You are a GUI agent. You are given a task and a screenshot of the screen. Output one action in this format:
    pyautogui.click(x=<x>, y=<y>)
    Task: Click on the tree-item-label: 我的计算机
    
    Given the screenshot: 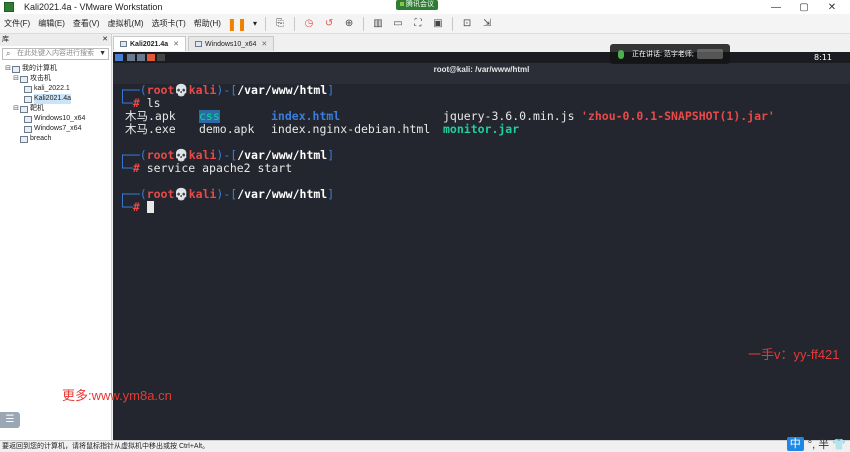 What is the action you would take?
    pyautogui.click(x=39, y=68)
    